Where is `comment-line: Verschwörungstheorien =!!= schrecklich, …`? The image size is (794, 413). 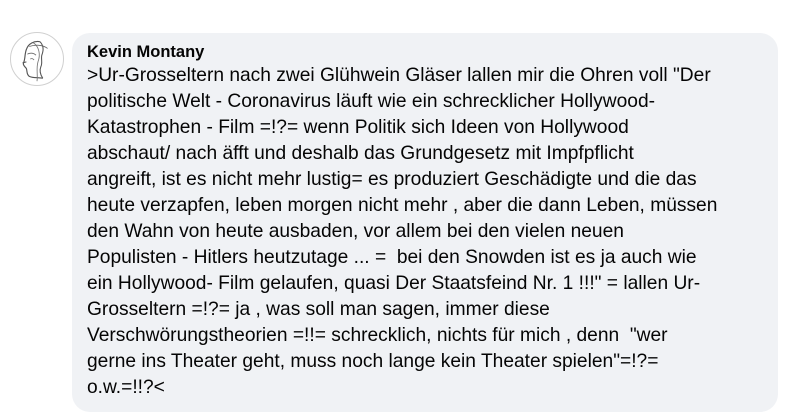 comment-line: Verschwörungstheorien =!!= schrecklich, … is located at coordinates (377, 335).